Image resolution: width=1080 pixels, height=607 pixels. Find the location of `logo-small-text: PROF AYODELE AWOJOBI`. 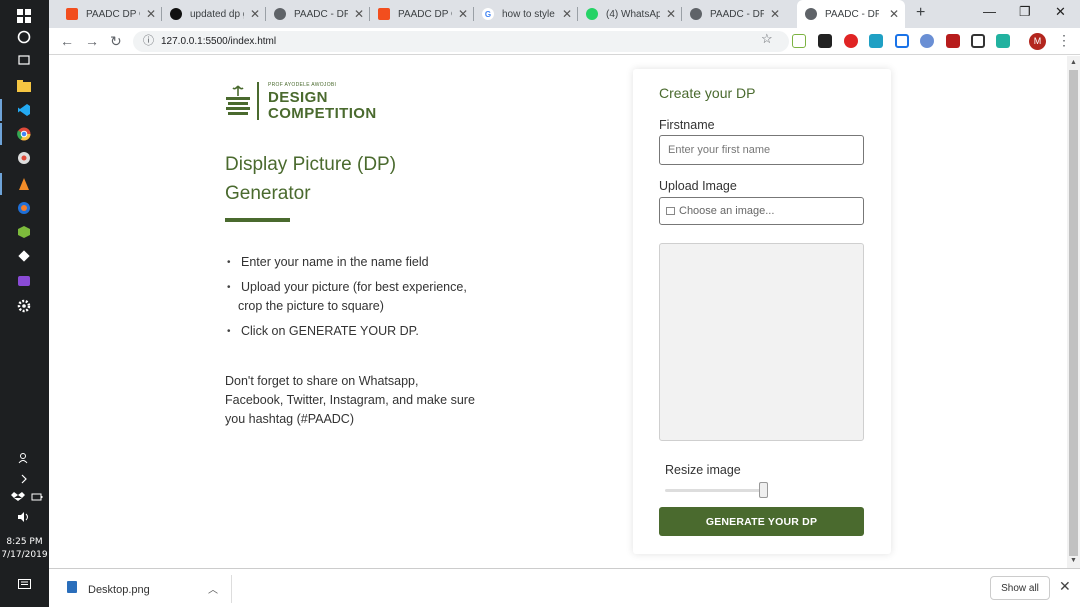

logo-small-text: PROF AYODELE AWOJOBI is located at coordinates (302, 85).